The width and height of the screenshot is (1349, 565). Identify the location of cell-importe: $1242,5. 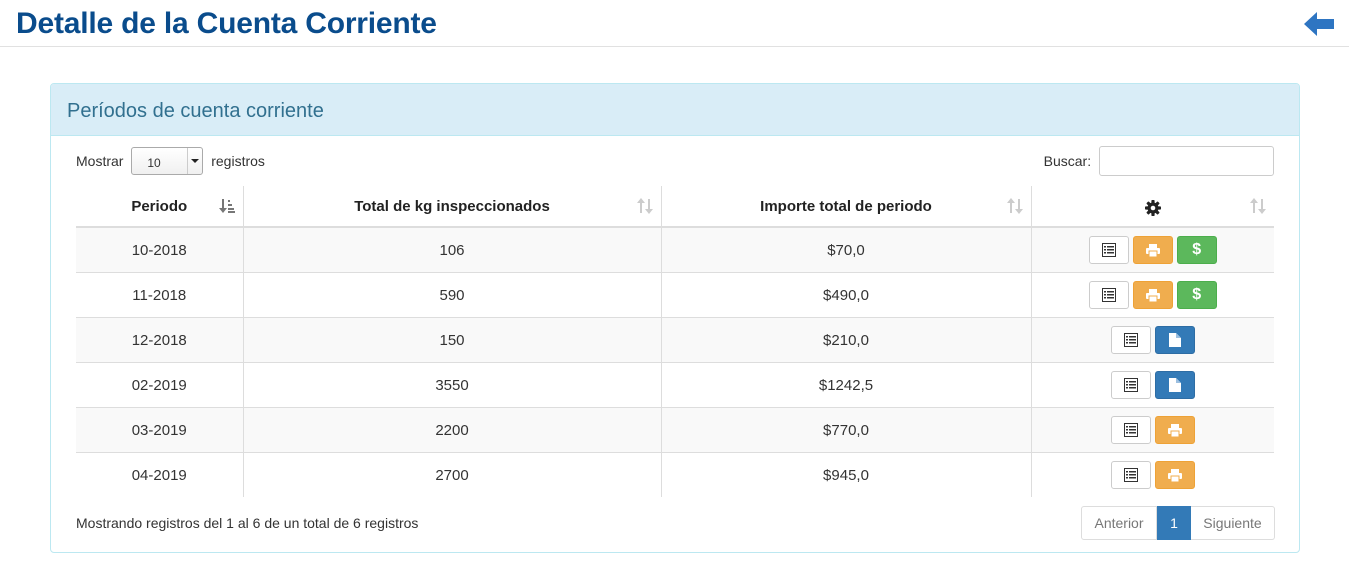
(845, 385).